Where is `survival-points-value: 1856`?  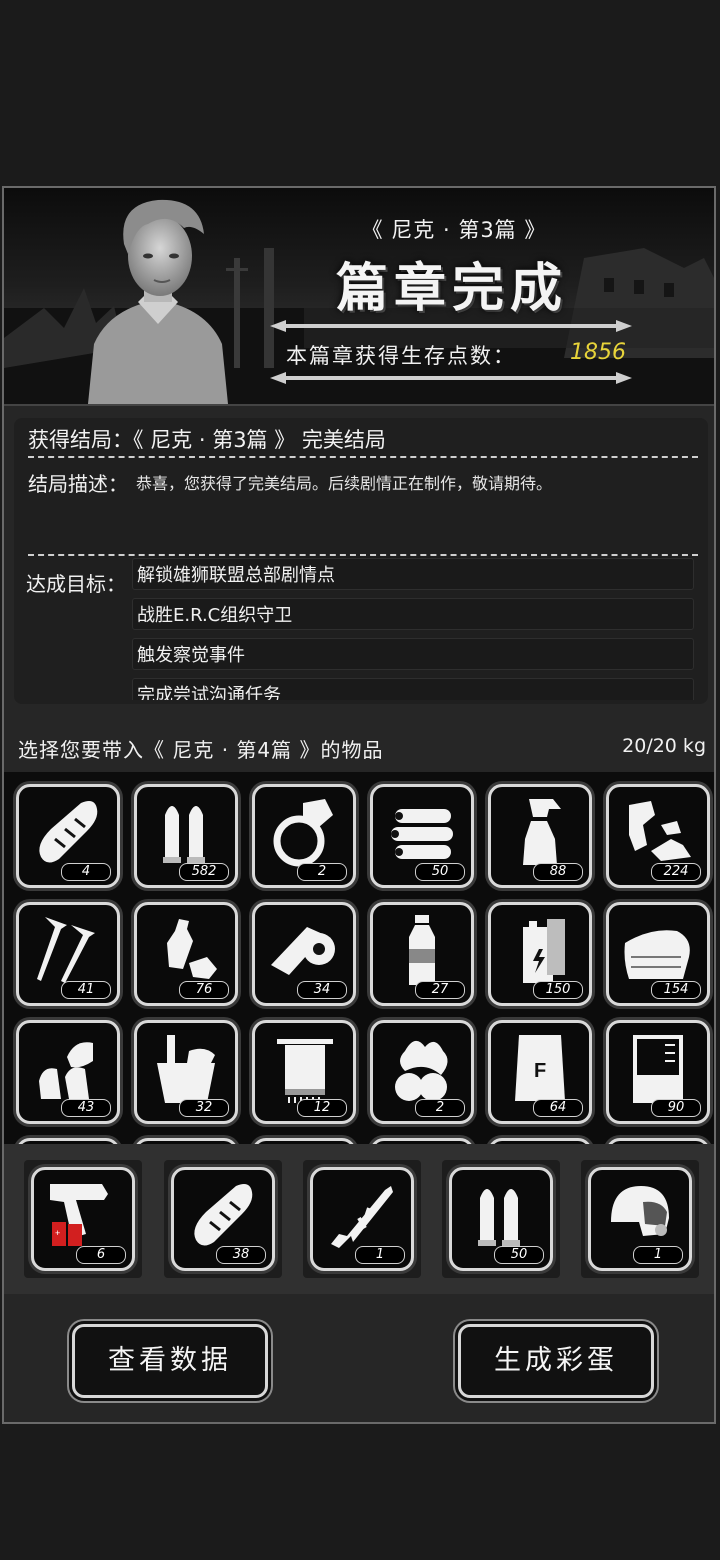
survival-points-value: 1856 is located at coordinates (598, 352).